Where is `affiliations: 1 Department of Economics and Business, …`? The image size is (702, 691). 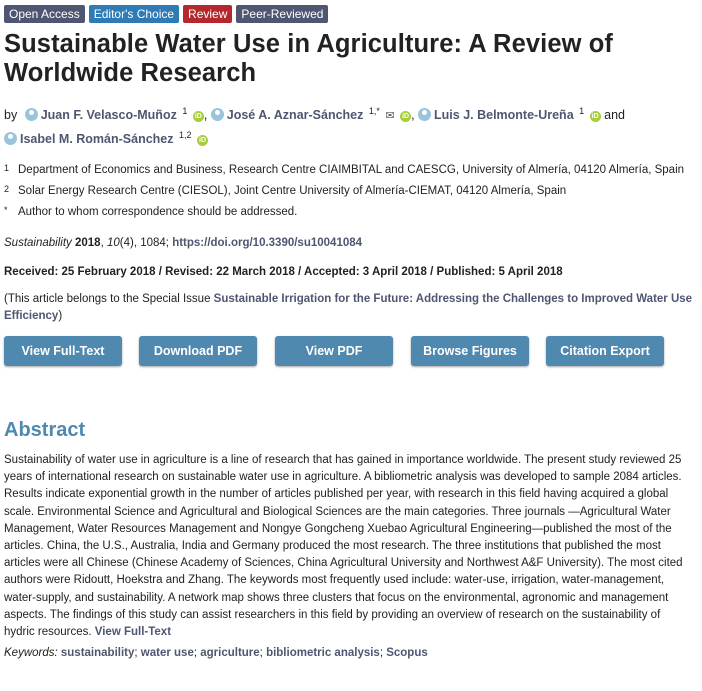
affiliations: 1 Department of Economics and Business, … is located at coordinates (351, 191).